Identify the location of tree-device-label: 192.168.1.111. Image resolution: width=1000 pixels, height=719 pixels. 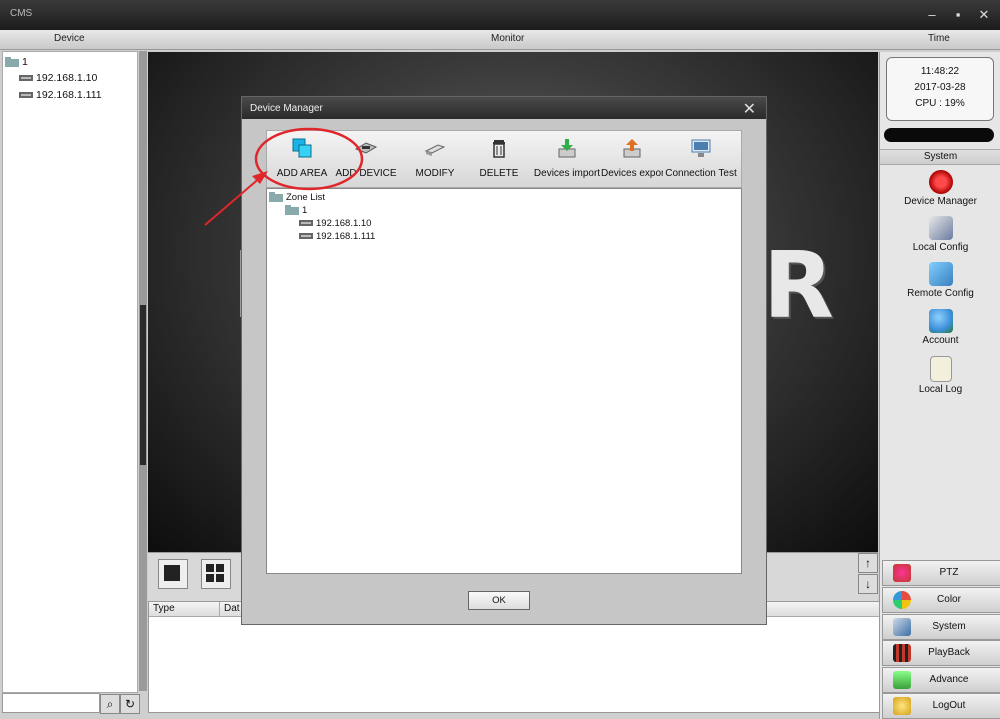
(69, 95).